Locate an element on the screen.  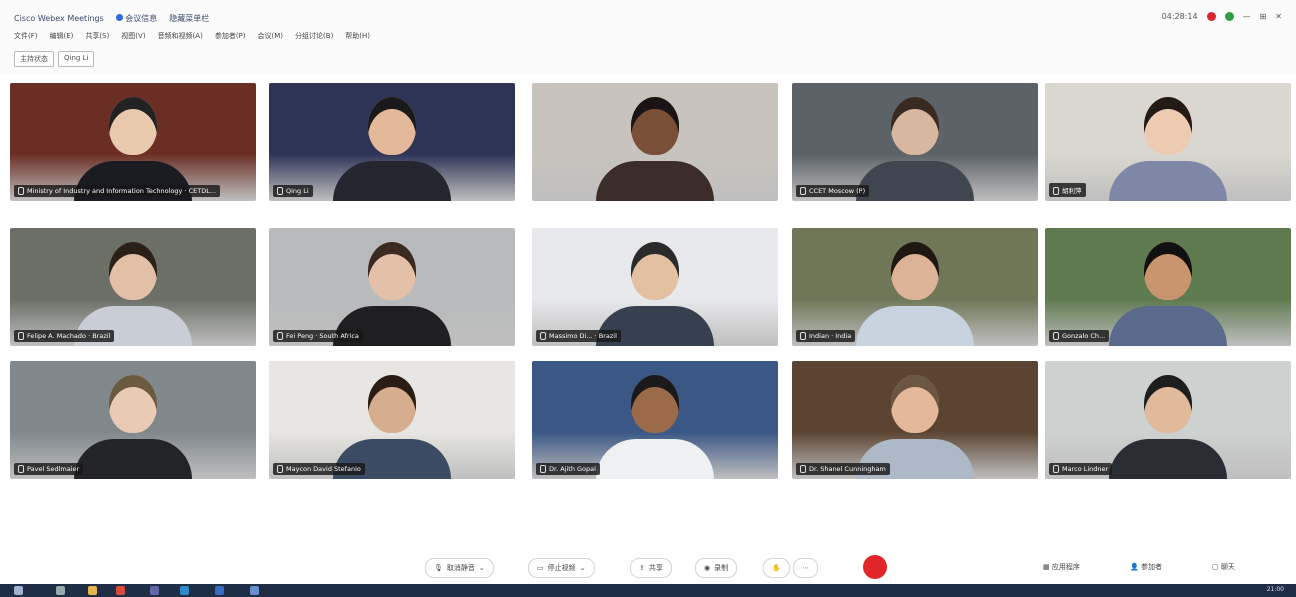
powerpoint-icon is located at coordinates (120, 590).